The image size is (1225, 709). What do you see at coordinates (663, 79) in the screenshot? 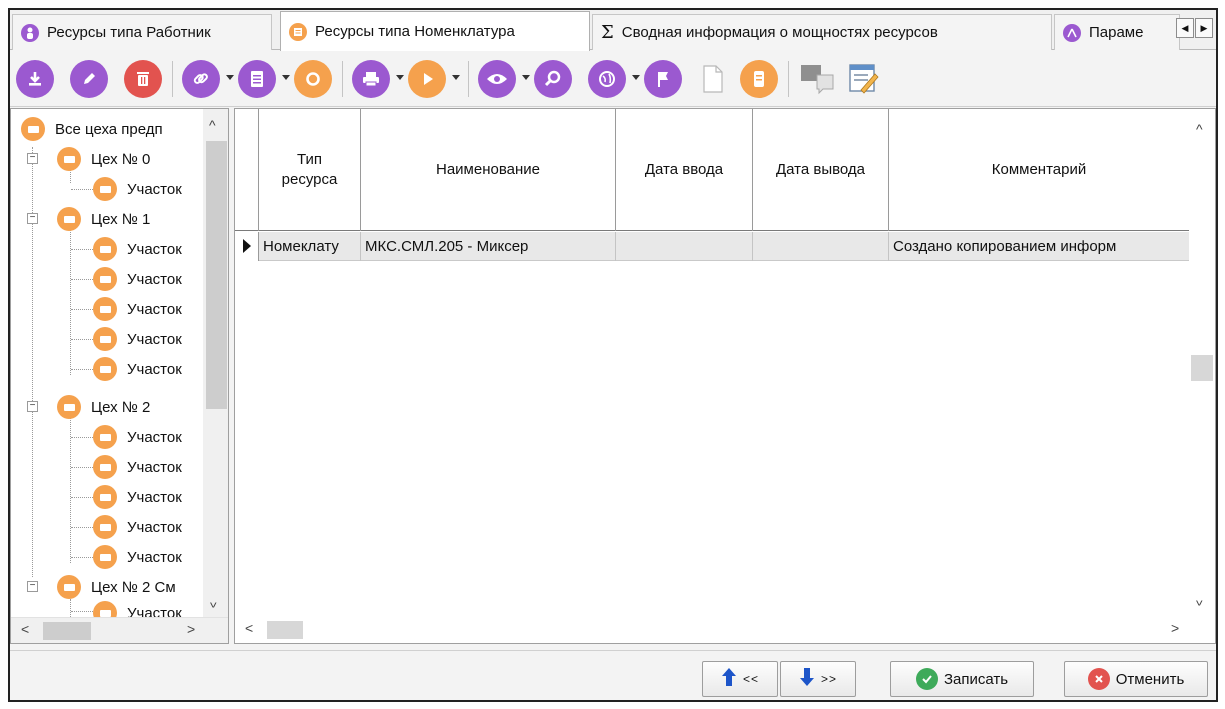
I see `flag-icon` at bounding box center [663, 79].